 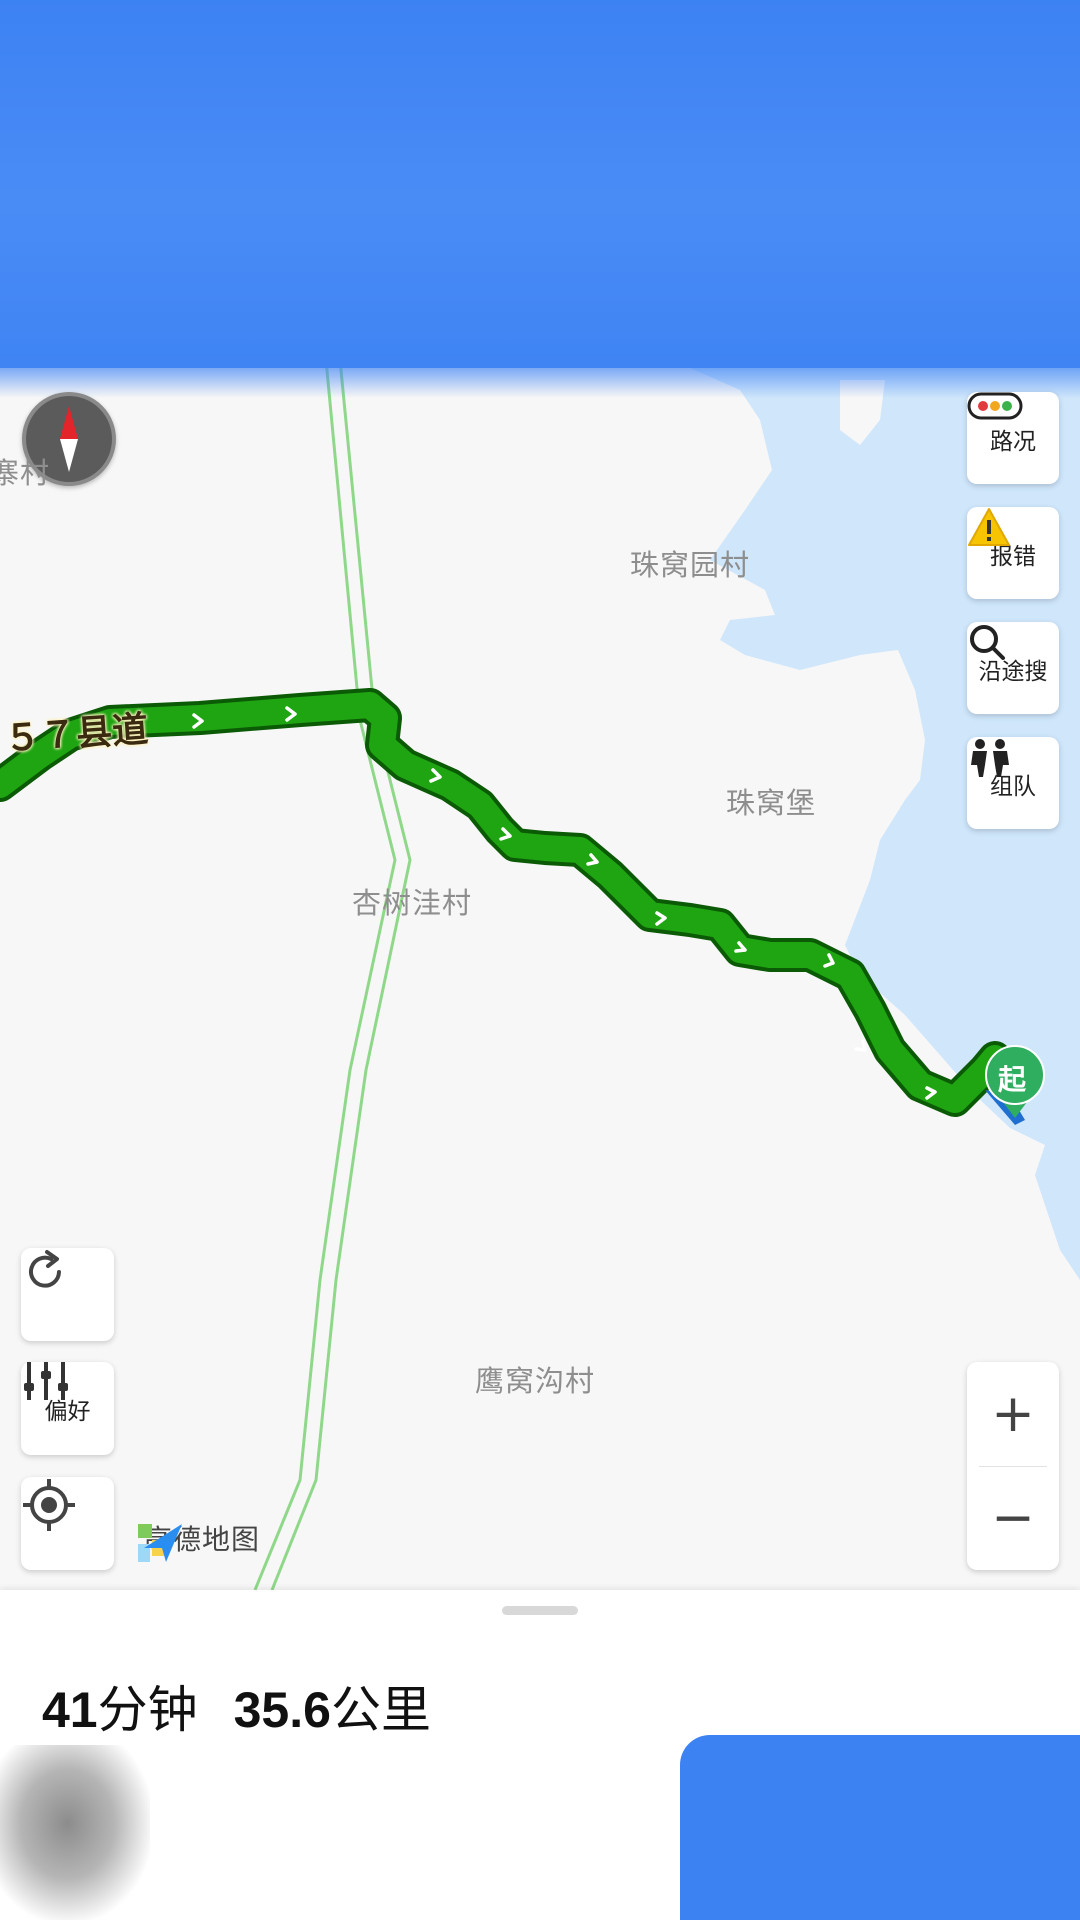 I want to click on railway, so click(x=332, y=974).